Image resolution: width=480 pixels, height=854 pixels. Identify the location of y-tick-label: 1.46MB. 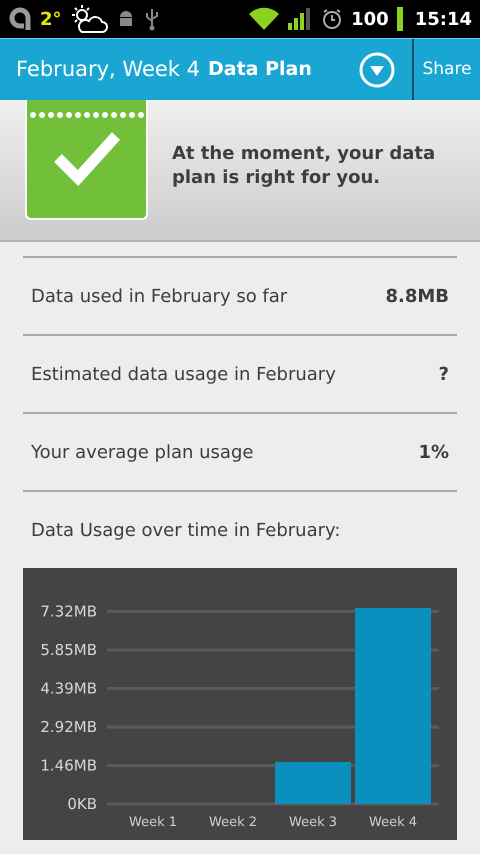
(68, 765).